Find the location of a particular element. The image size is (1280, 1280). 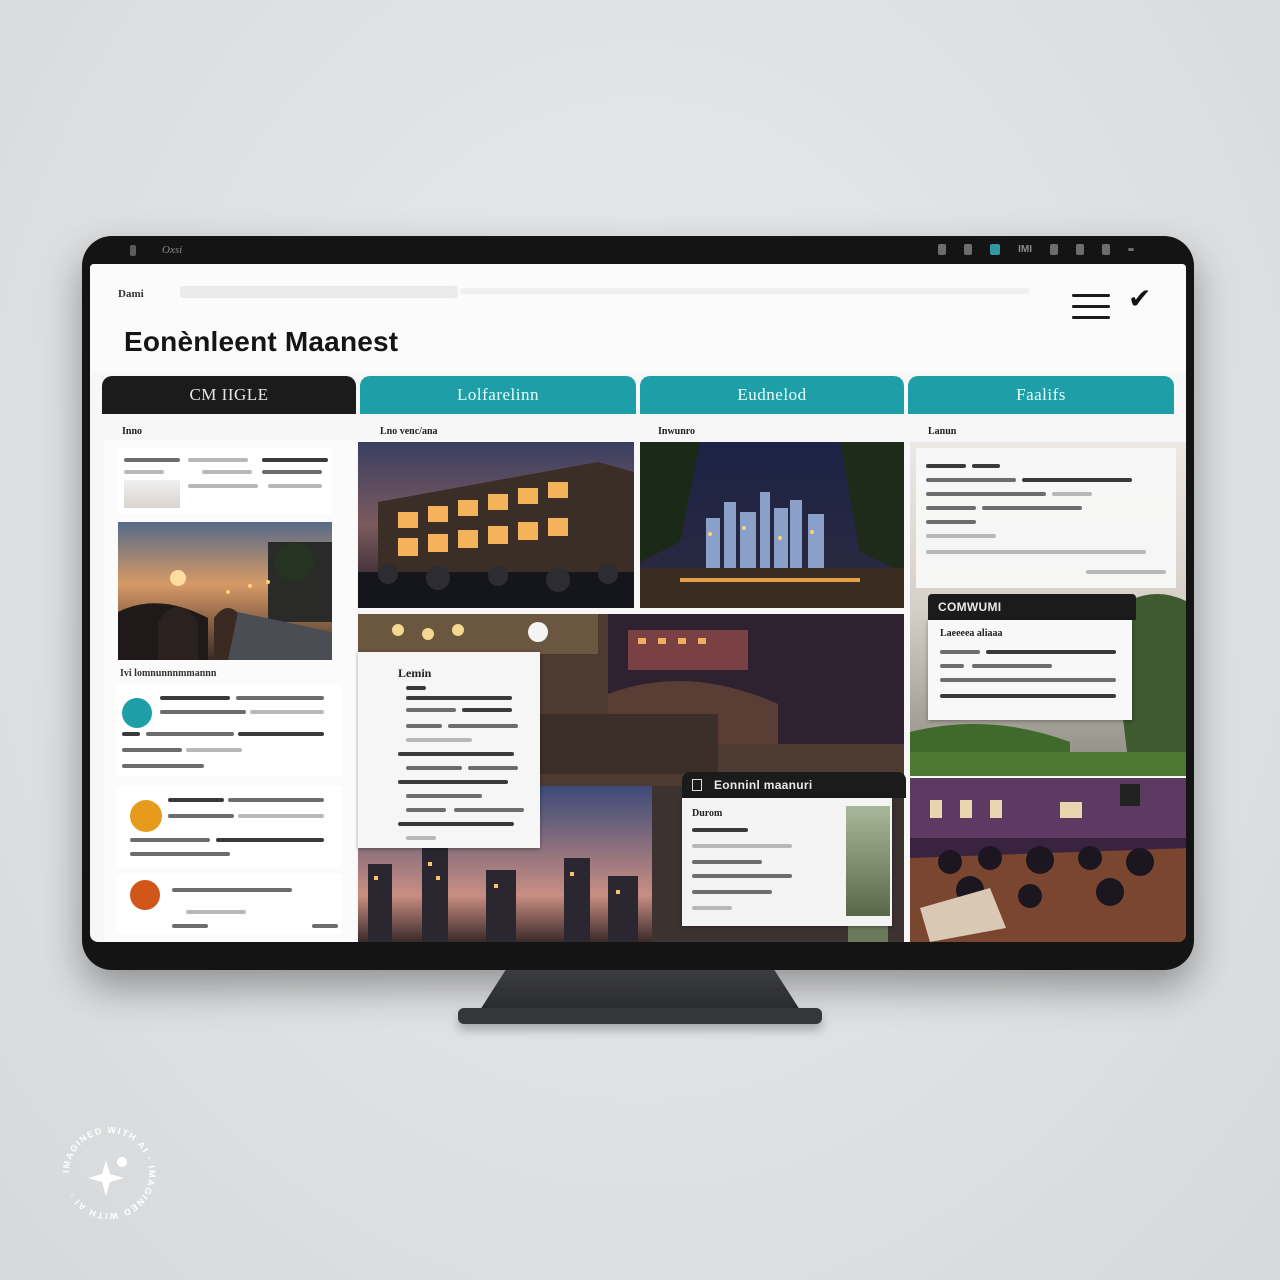

menu-card-title: Lemin is located at coordinates (415, 673).